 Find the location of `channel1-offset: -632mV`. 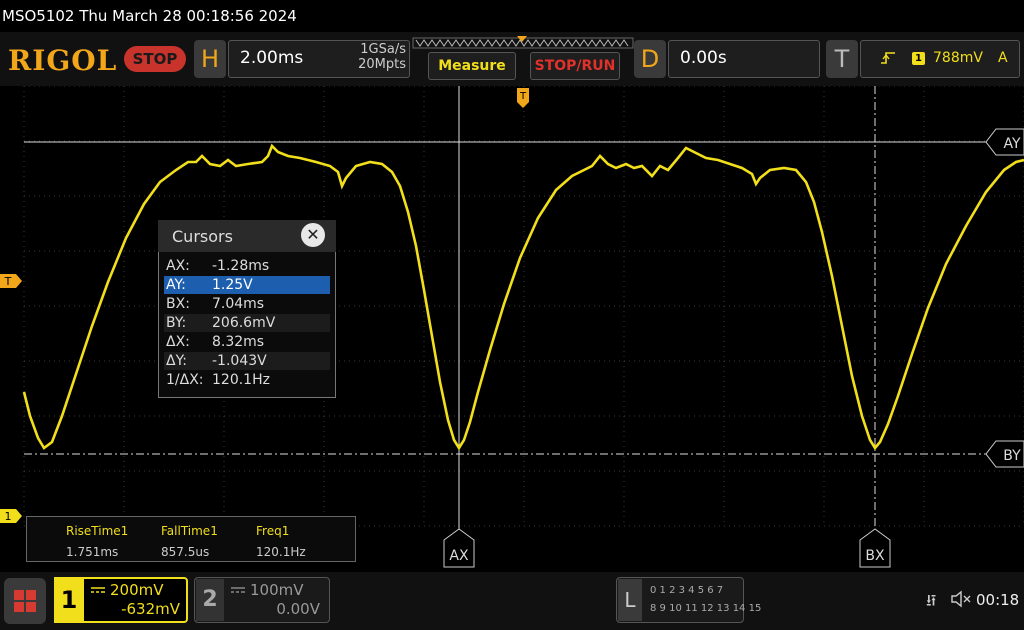

channel1-offset: -632mV is located at coordinates (150, 609).